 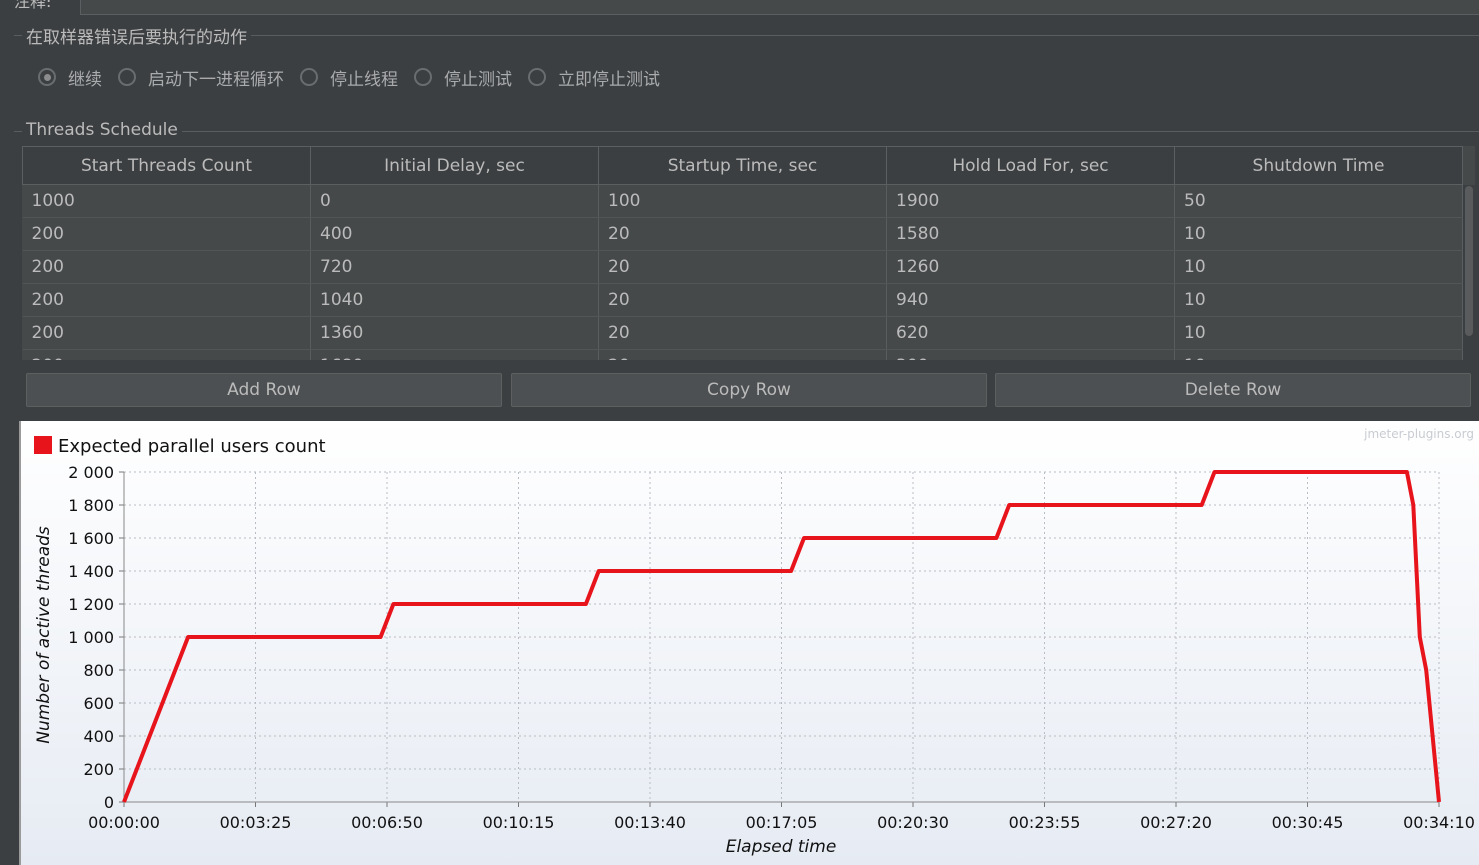 I want to click on comment-label: 注释:, so click(x=33, y=5).